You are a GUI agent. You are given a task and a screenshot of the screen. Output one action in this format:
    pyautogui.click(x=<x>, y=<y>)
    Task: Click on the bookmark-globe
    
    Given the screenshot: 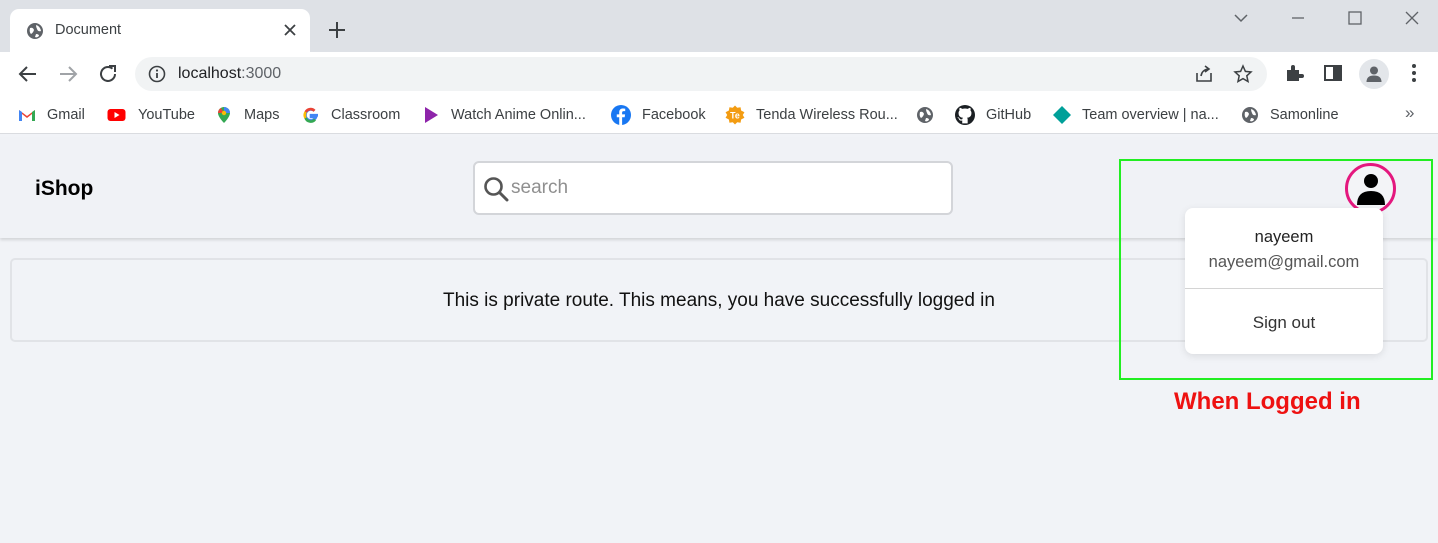 What is the action you would take?
    pyautogui.click(x=930, y=115)
    